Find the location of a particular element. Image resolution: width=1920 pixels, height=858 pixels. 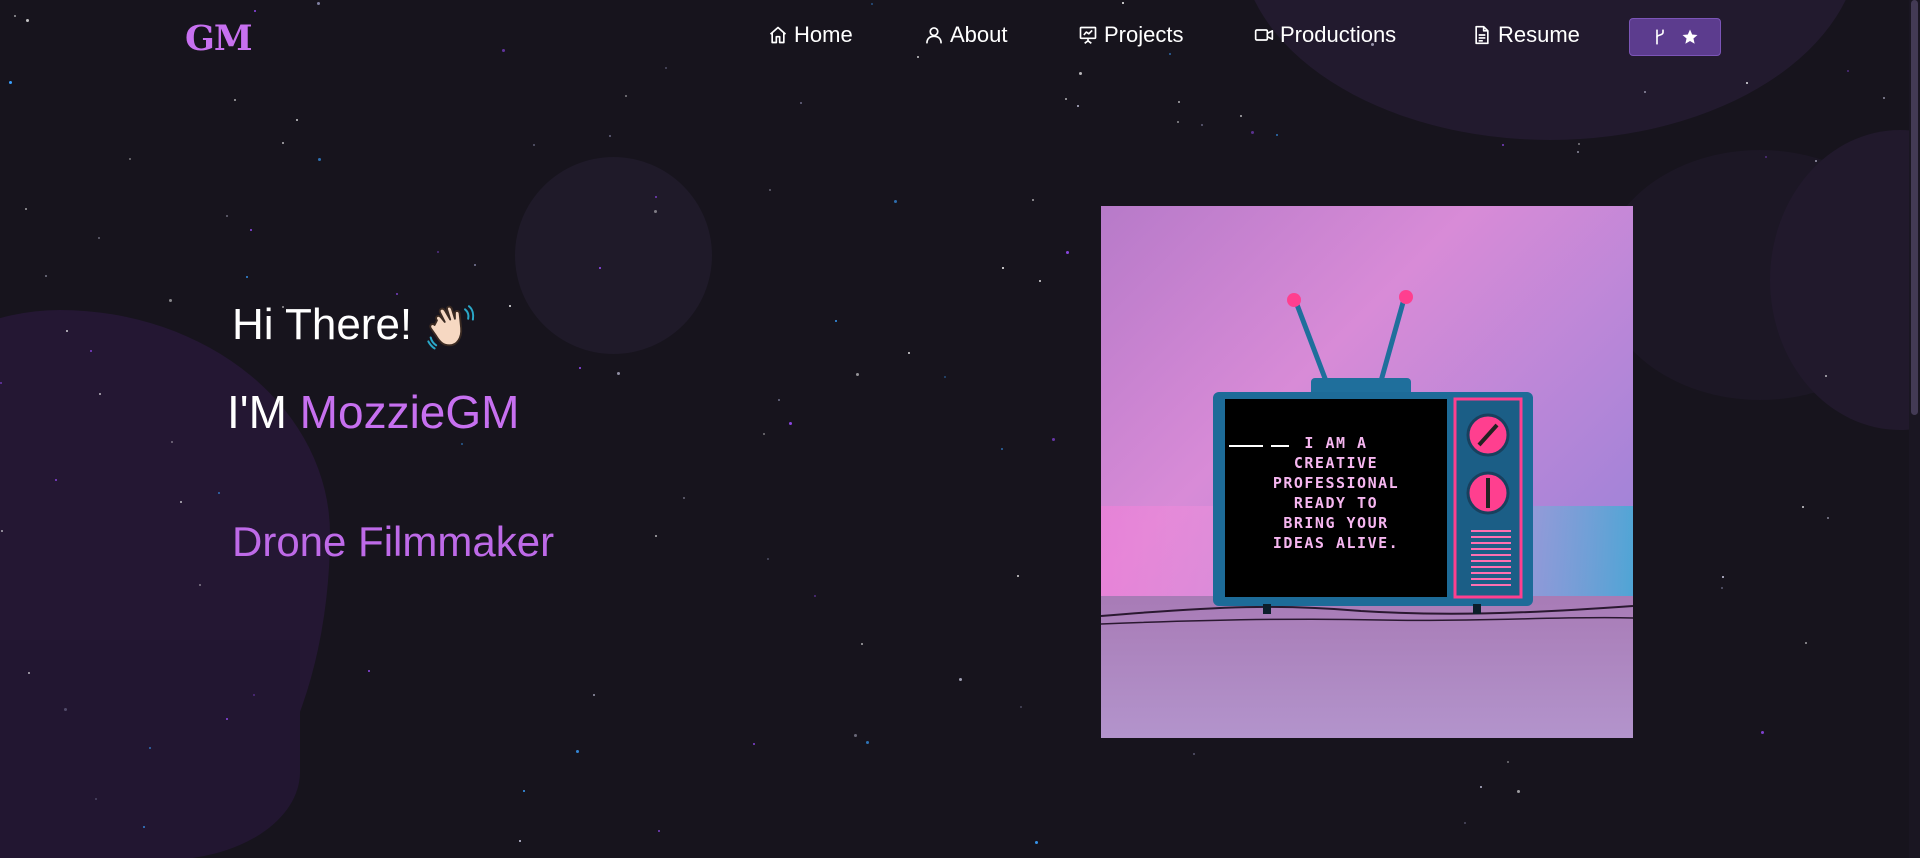

logo: GM is located at coordinates (219, 38).